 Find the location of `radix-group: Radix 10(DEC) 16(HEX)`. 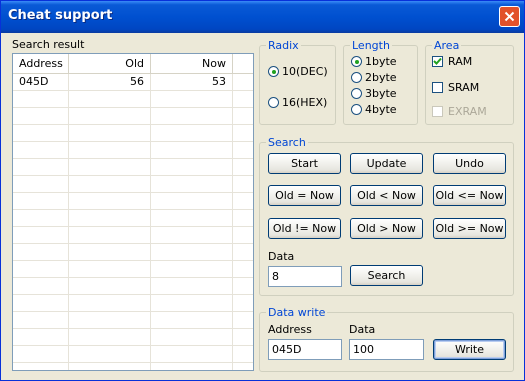

radix-group: Radix 10(DEC) 16(HEX) is located at coordinates (297, 82).